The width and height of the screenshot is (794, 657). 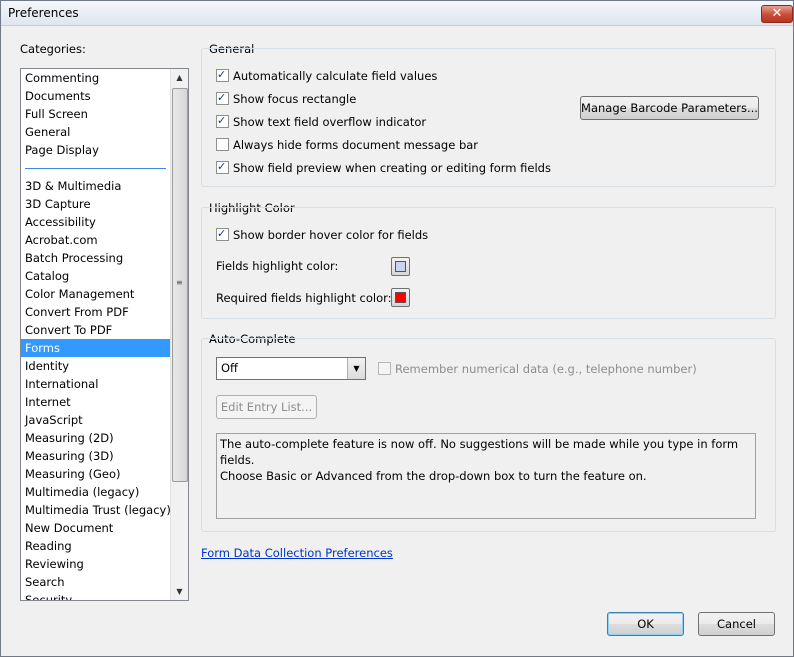 What do you see at coordinates (331, 235) in the screenshot?
I see `hover-color-label: Show border hover color for fields` at bounding box center [331, 235].